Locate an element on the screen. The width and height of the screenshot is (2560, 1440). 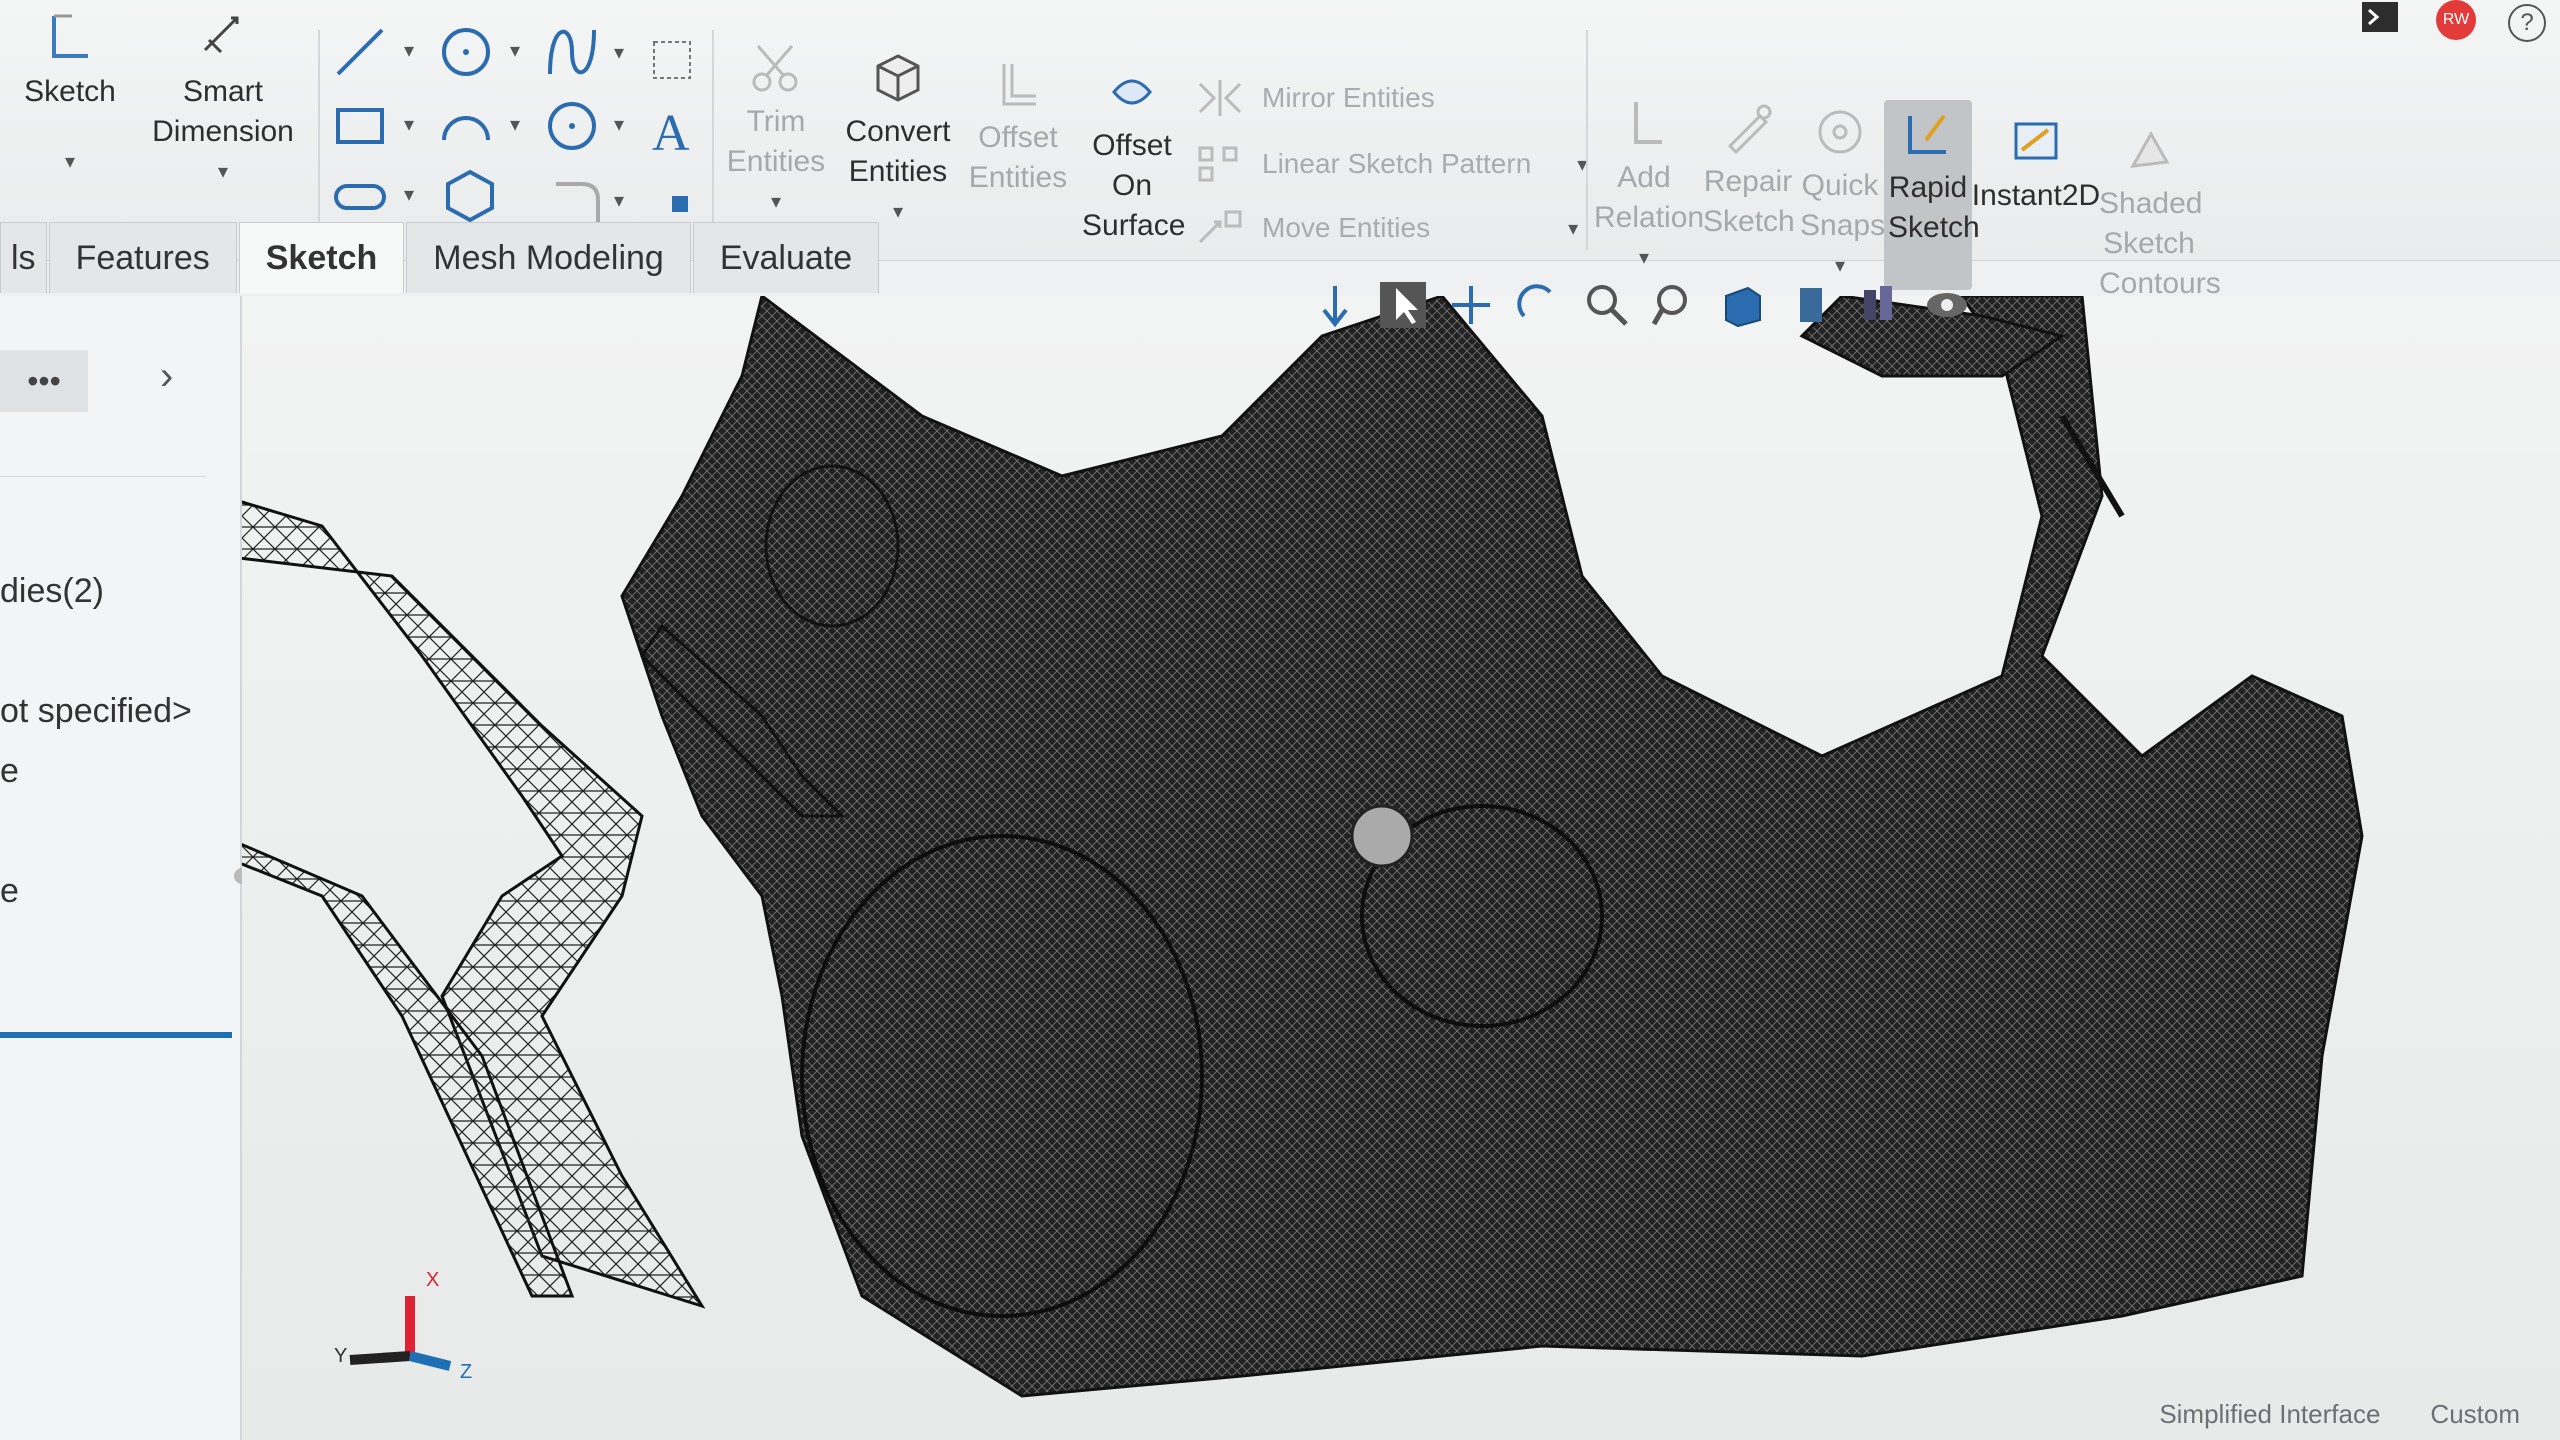
display-style-icon is located at coordinates (1879, 305).